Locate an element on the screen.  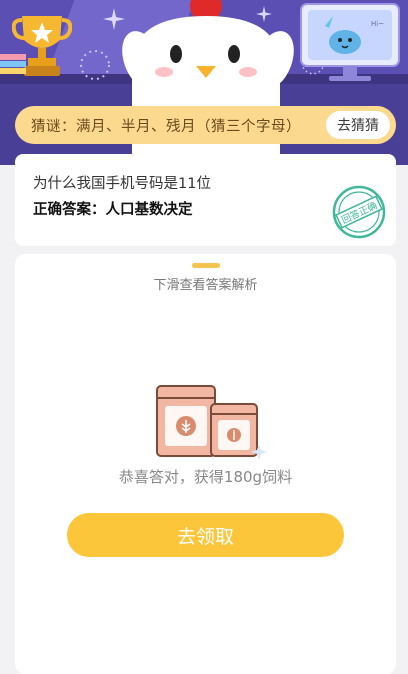
book-stack-decoration is located at coordinates (13, 64).